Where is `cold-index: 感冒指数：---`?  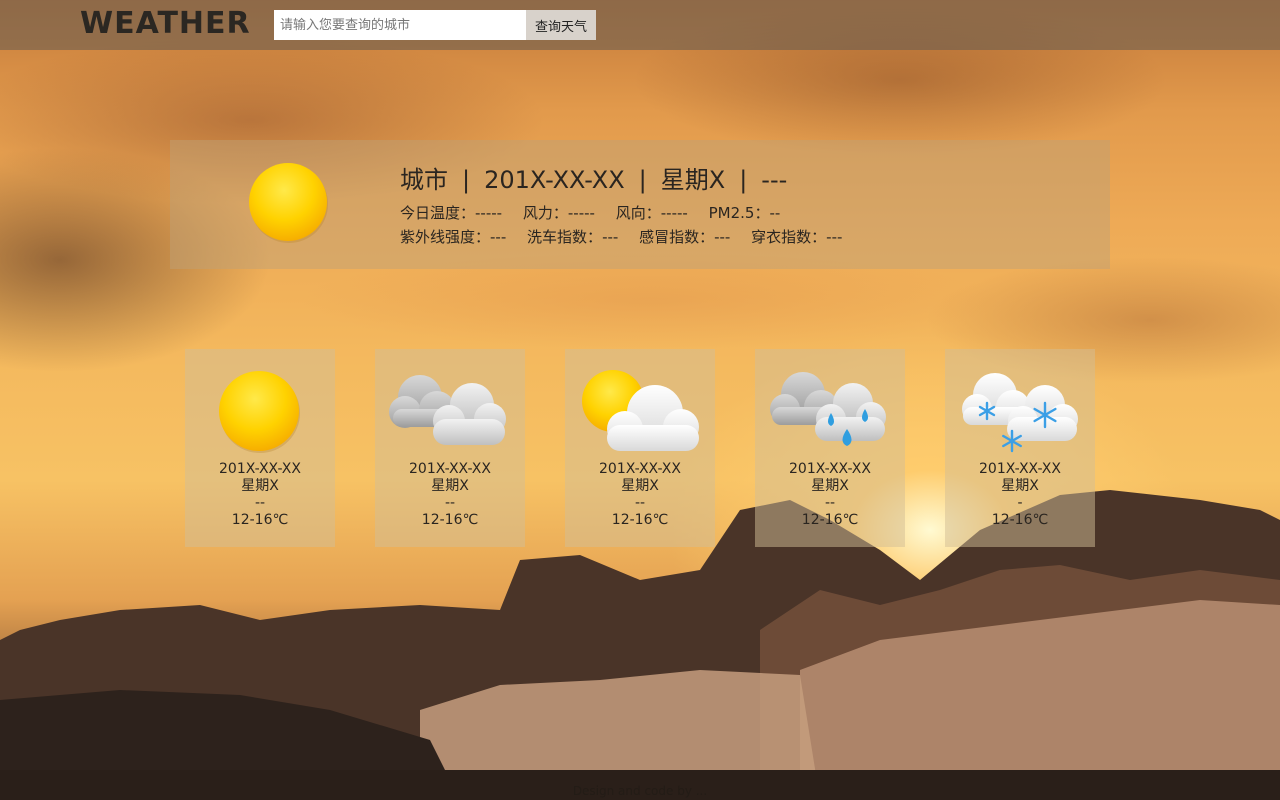 cold-index: 感冒指数：--- is located at coordinates (684, 237).